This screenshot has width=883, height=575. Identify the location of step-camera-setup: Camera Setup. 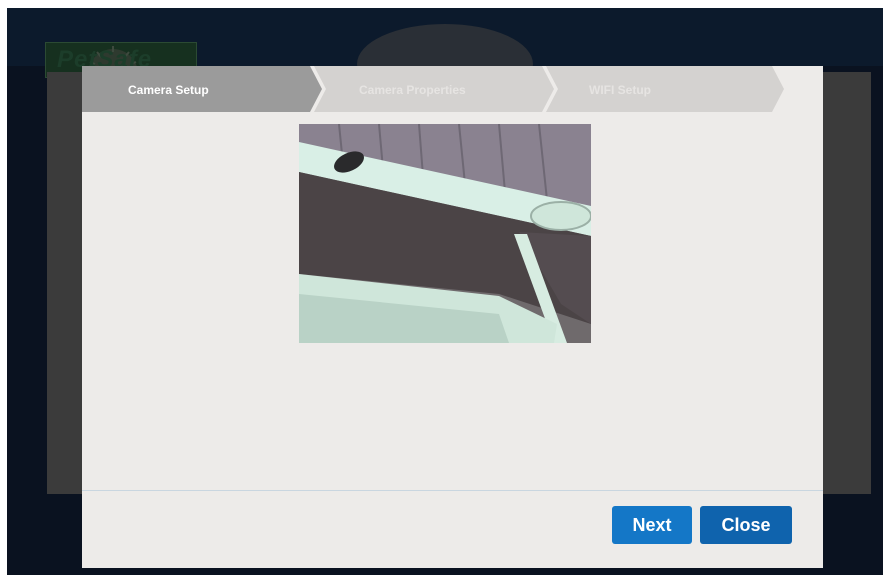
(168, 90).